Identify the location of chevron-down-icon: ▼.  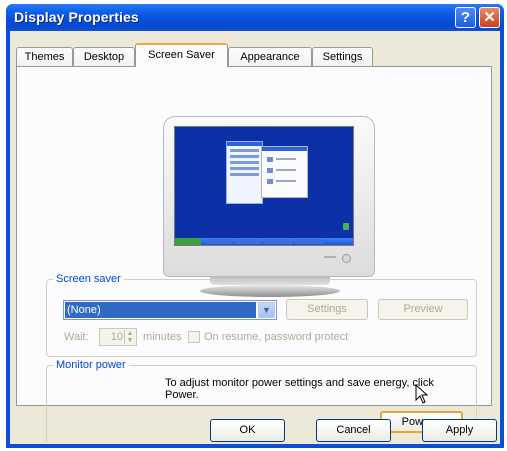
(266, 310).